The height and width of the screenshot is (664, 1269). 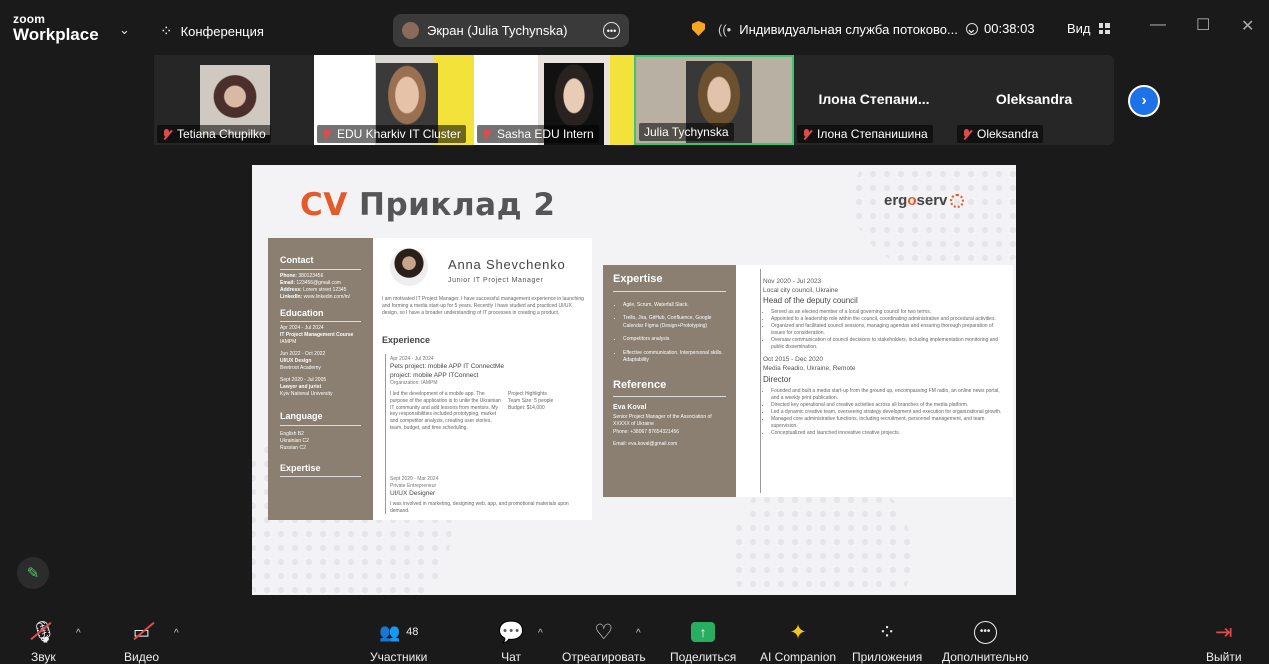 What do you see at coordinates (1104, 28) in the screenshot?
I see `grid-view-icon` at bounding box center [1104, 28].